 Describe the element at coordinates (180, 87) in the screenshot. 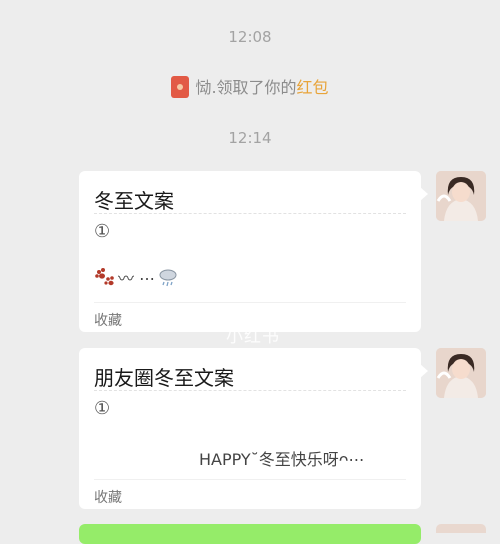

I see `red-packet-icon` at that location.